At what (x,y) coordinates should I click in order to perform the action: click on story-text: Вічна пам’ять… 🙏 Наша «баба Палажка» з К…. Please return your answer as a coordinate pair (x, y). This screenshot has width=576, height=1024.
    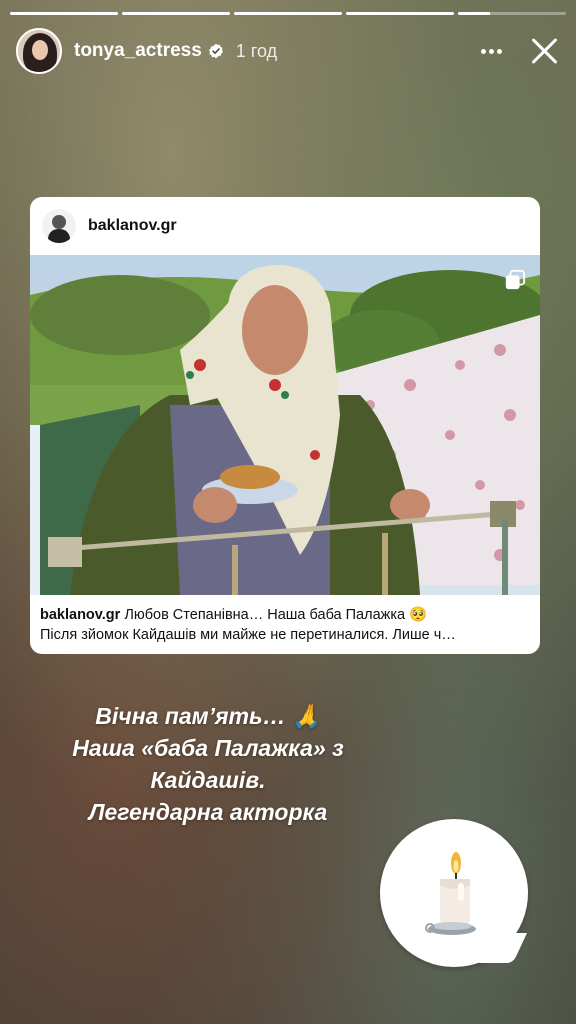
    Looking at the image, I should click on (208, 764).